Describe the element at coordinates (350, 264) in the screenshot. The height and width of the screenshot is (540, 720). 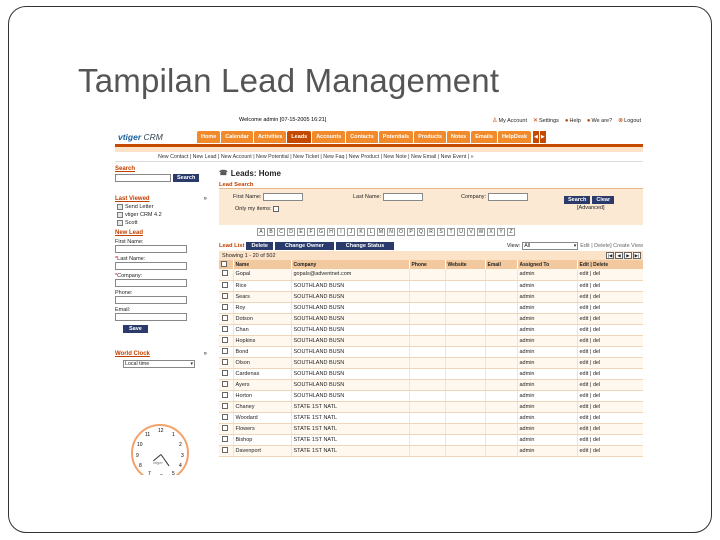
I see `column-header: Company` at that location.